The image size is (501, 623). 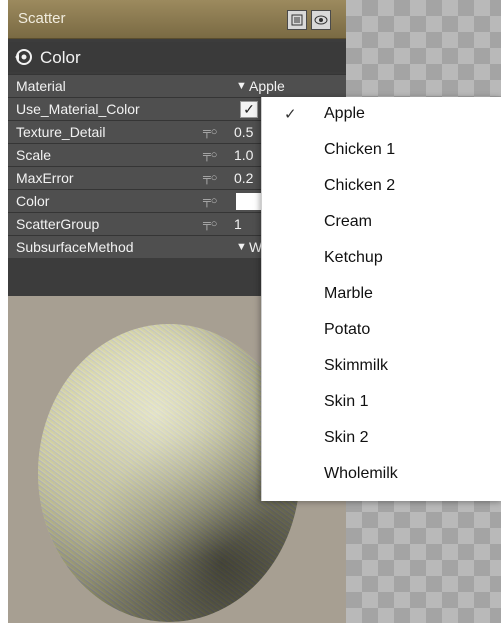 What do you see at coordinates (238, 224) in the screenshot?
I see `scatter-group-value: 1` at bounding box center [238, 224].